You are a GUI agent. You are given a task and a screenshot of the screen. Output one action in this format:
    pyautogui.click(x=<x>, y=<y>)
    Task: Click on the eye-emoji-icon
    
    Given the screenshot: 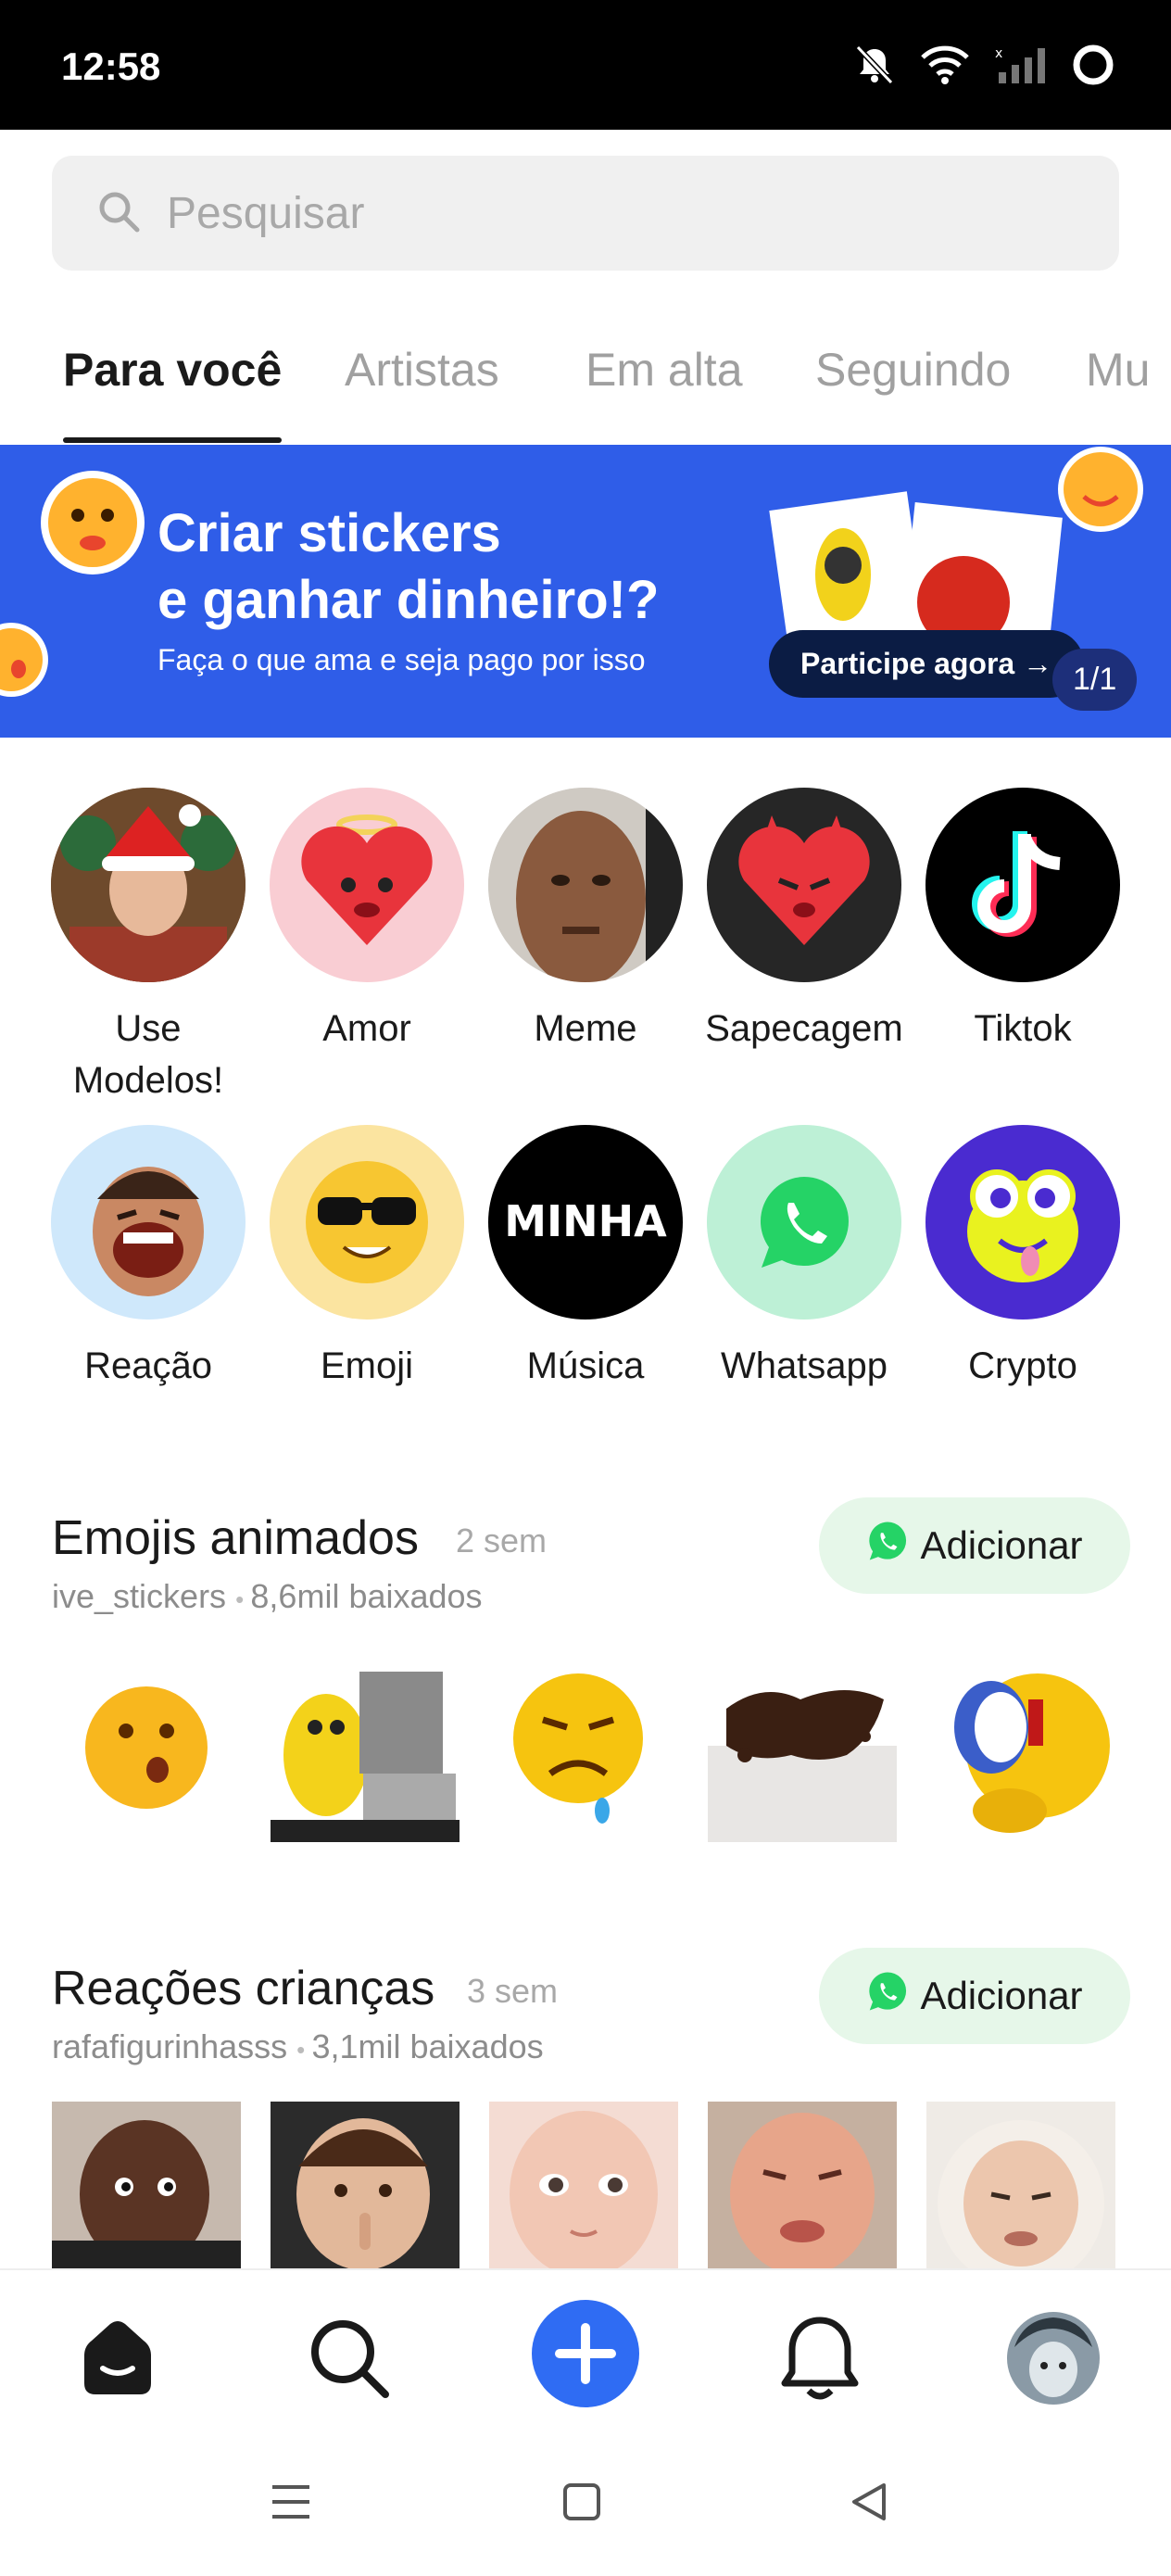 What is the action you would take?
    pyautogui.click(x=1021, y=1748)
    